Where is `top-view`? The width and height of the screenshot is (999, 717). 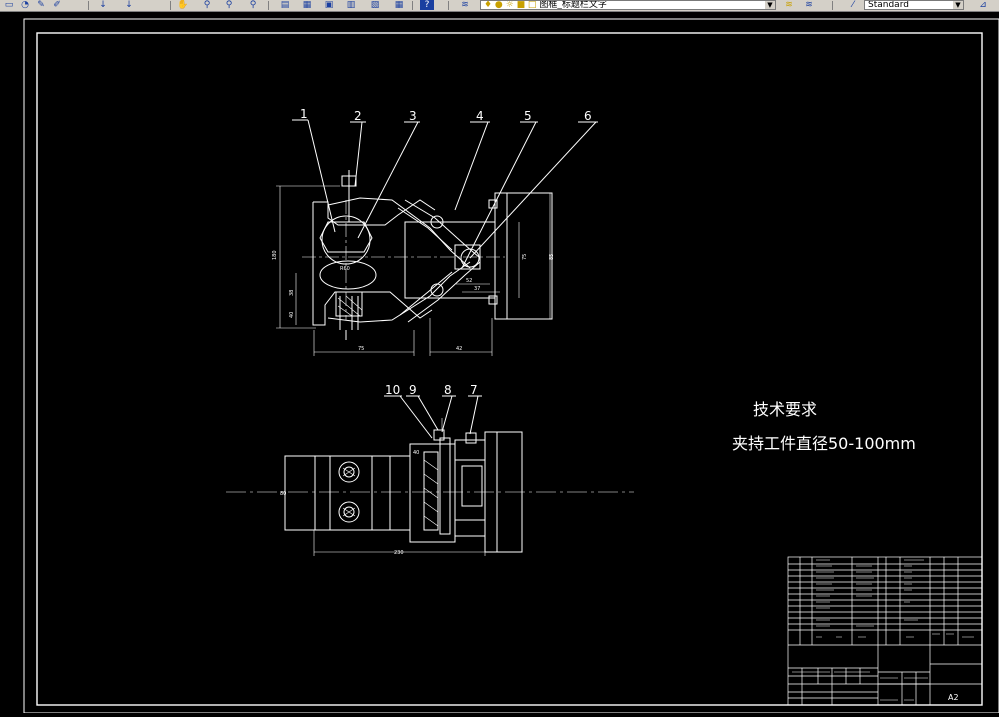
top-view is located at coordinates (430, 475).